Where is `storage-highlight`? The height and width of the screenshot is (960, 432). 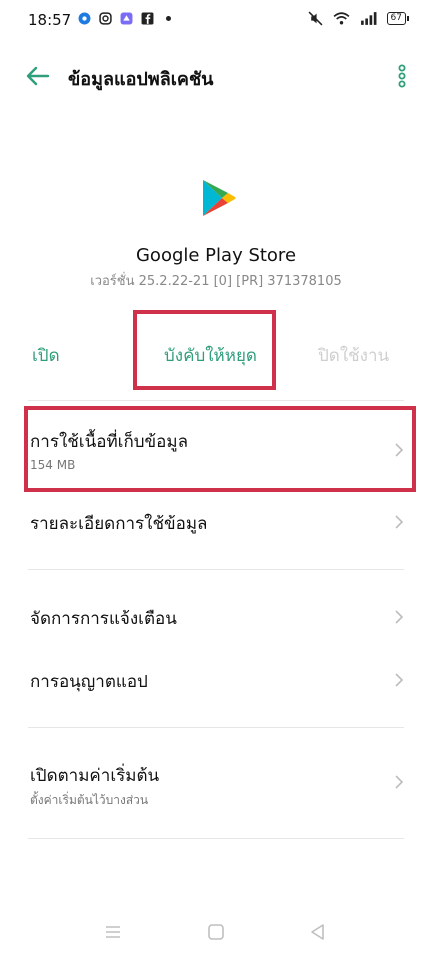
storage-highlight is located at coordinates (220, 449).